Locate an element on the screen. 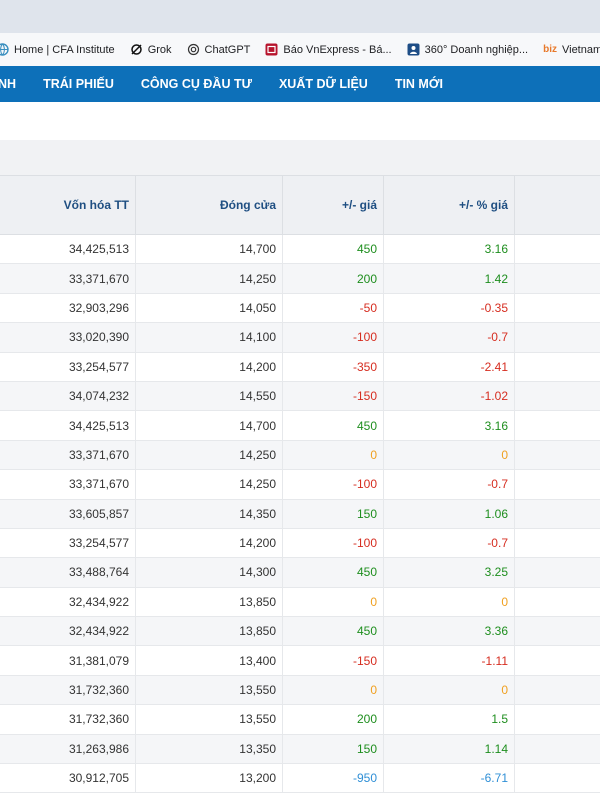 The image size is (600, 800). bookmark-cfa: Home | CFA Institute is located at coordinates (57, 49).